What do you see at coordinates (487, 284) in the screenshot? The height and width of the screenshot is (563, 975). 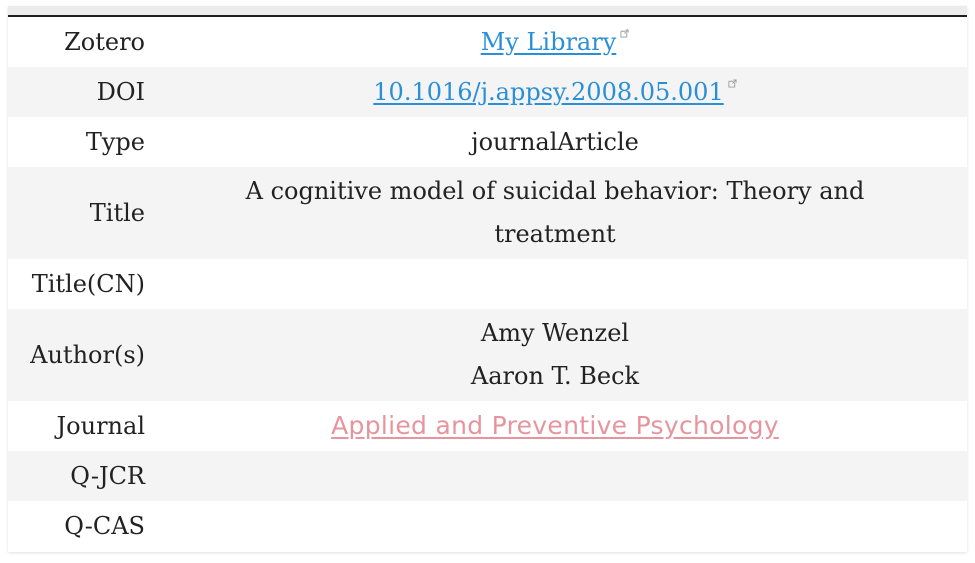 I see `row-title-cn: Title(CN)` at bounding box center [487, 284].